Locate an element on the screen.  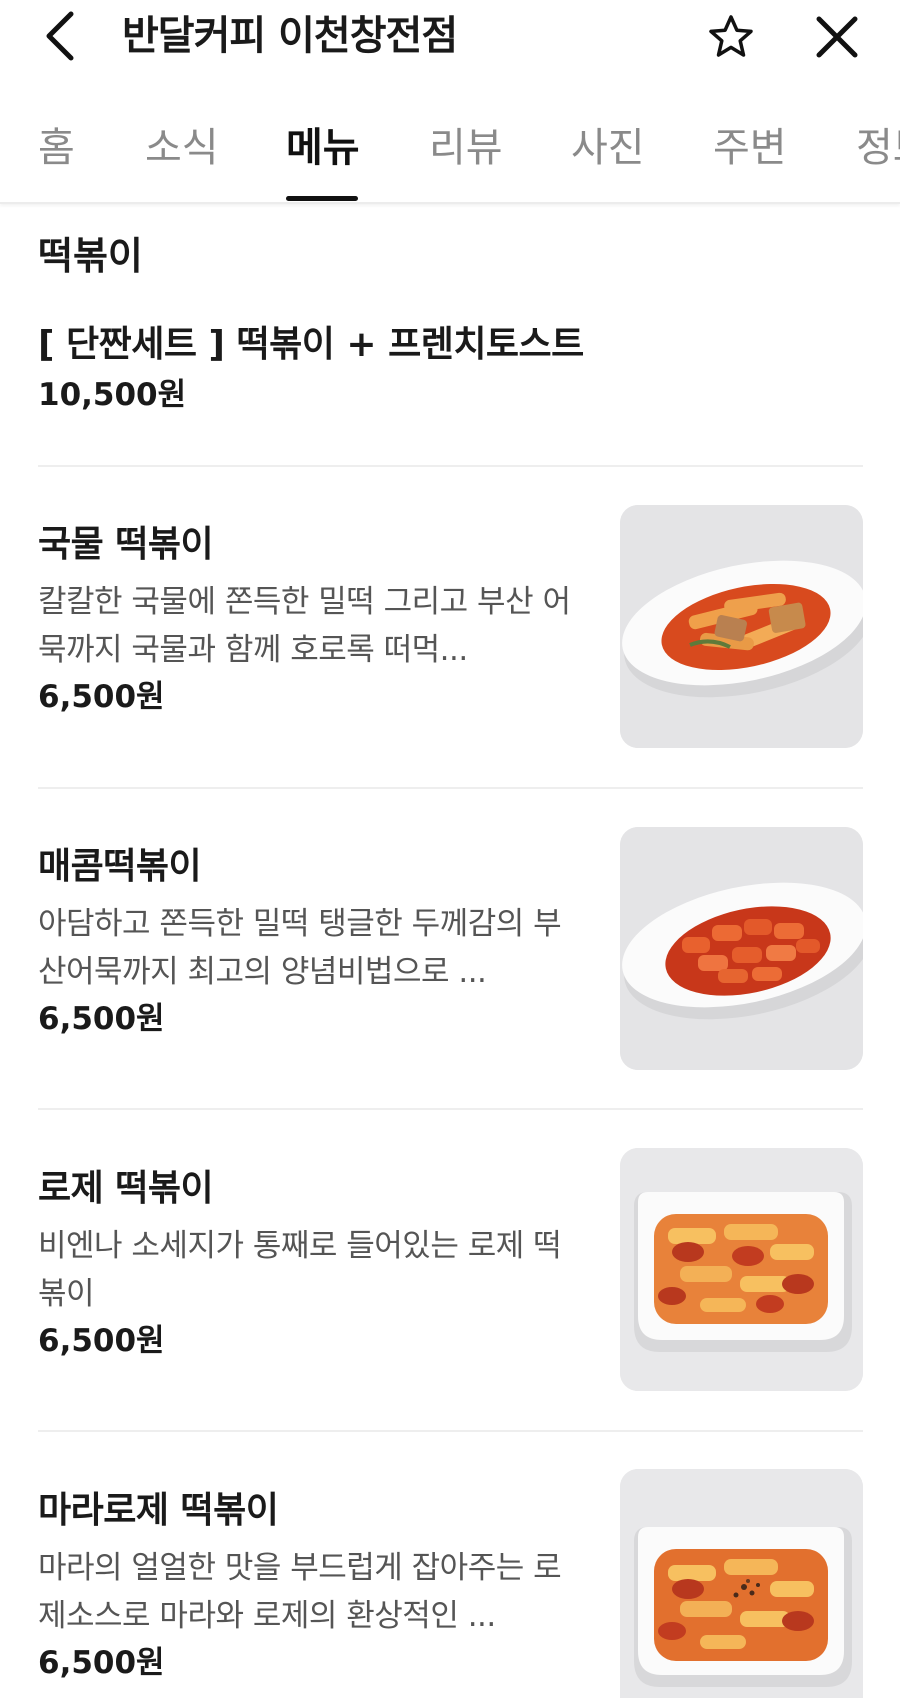
back-button is located at coordinates (60, 36).